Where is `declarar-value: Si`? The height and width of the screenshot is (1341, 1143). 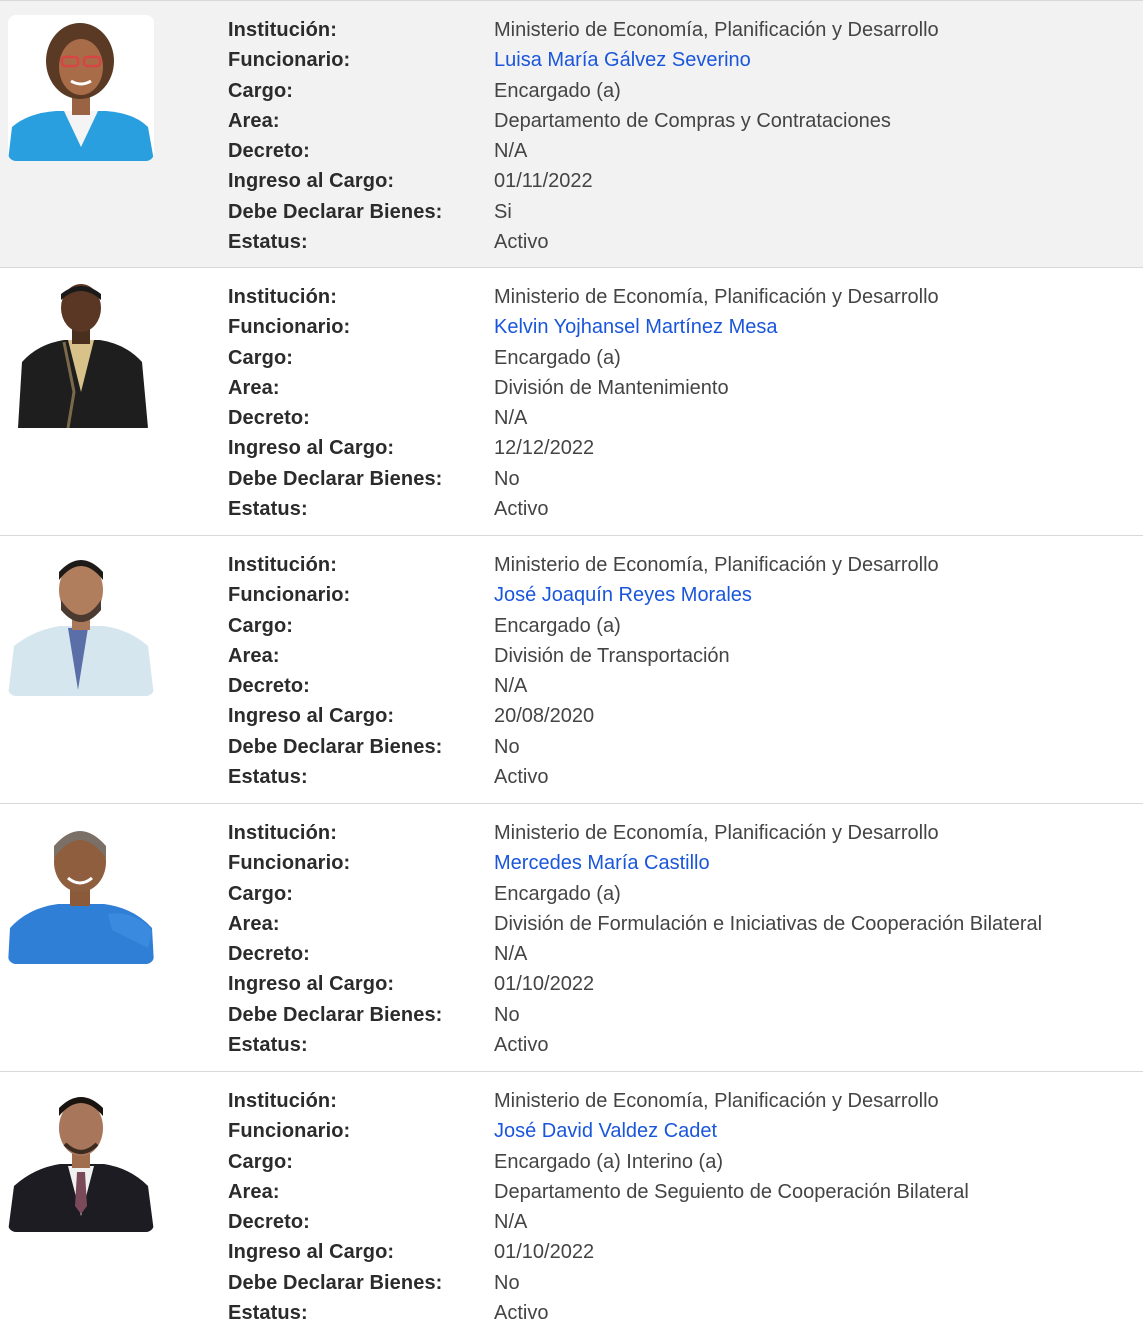
declarar-value: Si is located at coordinates (503, 211).